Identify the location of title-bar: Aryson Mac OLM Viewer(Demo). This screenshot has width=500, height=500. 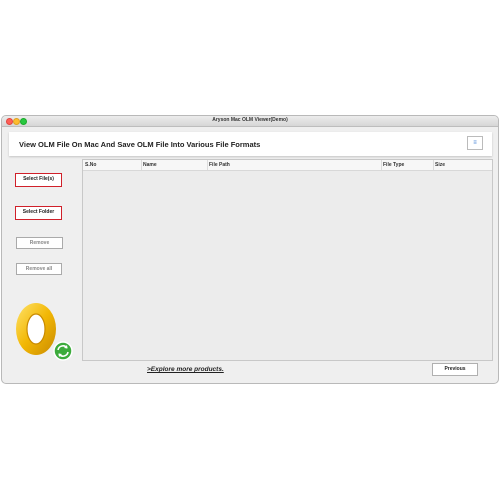
(250, 121).